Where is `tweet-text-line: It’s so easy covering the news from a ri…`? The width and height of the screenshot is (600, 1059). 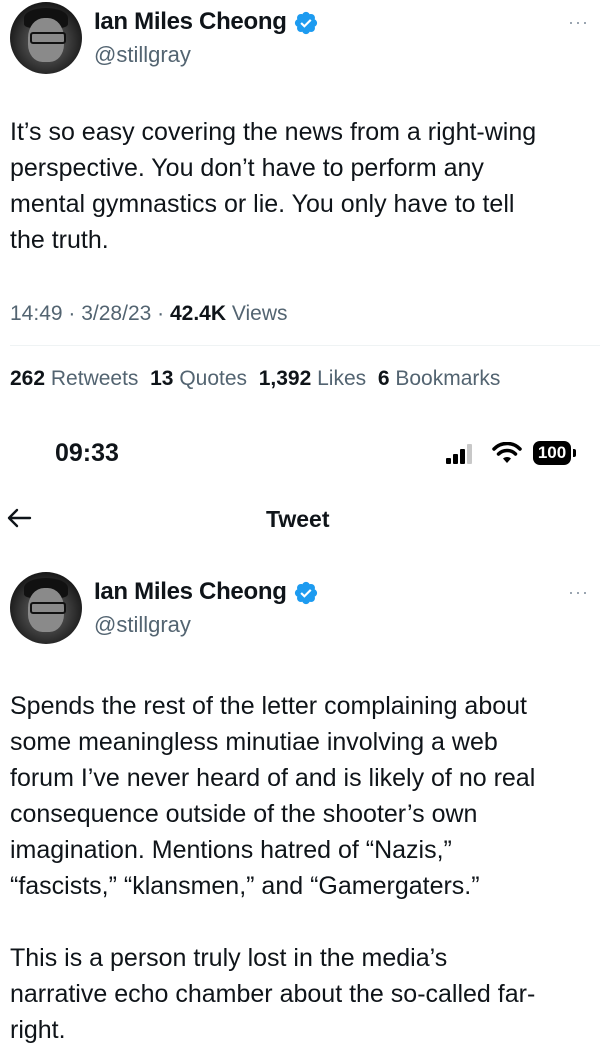
tweet-text-line: It’s so easy covering the news from a ri… is located at coordinates (273, 132).